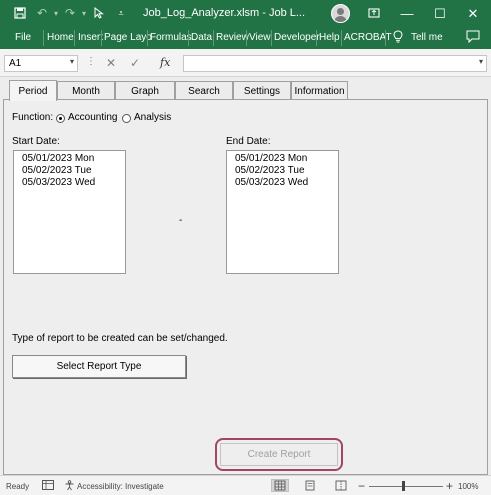 This screenshot has height=495, width=491. I want to click on ribbon-display-options-icon, so click(374, 13).